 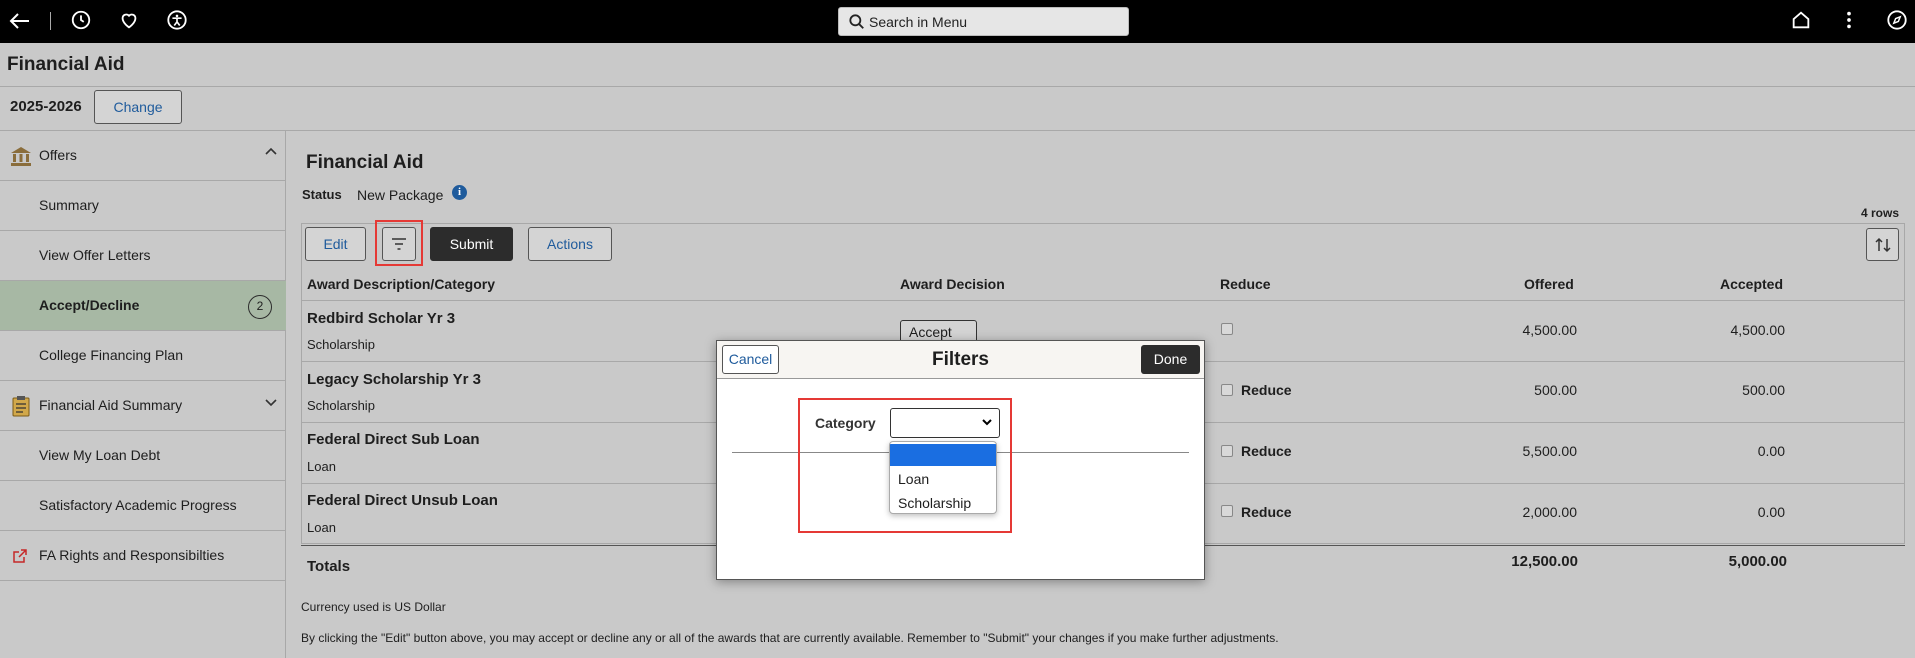 What do you see at coordinates (129, 21) in the screenshot?
I see `heart-icon` at bounding box center [129, 21].